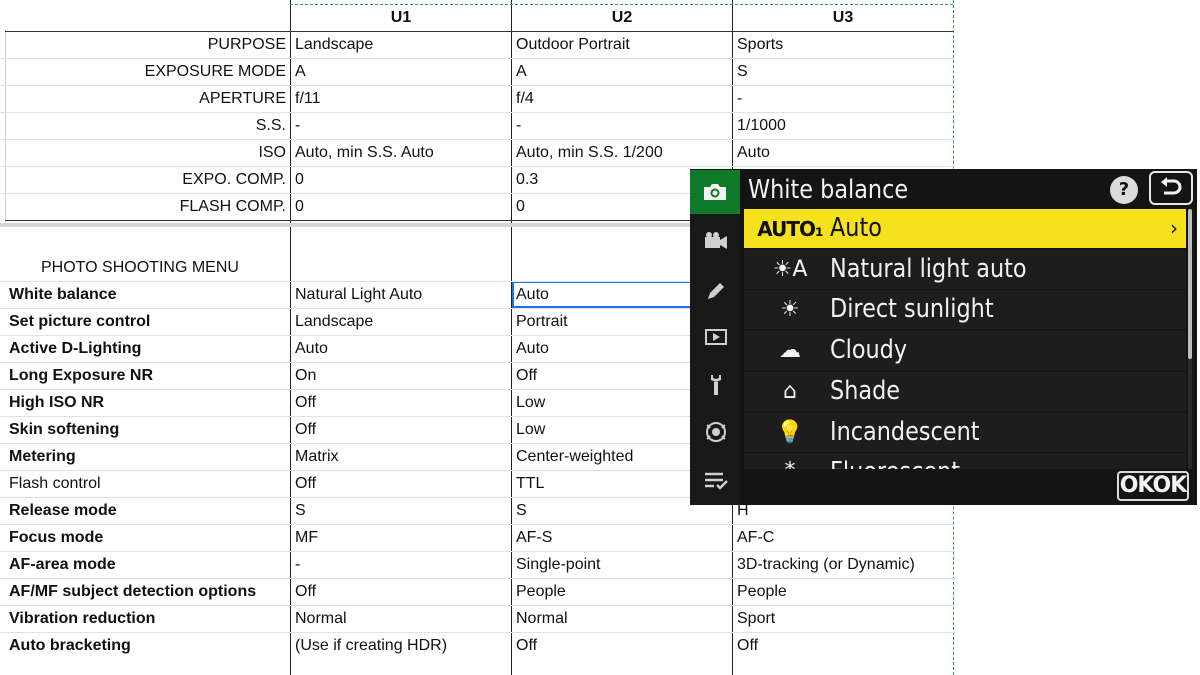 The width and height of the screenshot is (1200, 675). Describe the element at coordinates (149, 591) in the screenshot. I see `menu-row-label: AF/MF subject detection options` at that location.